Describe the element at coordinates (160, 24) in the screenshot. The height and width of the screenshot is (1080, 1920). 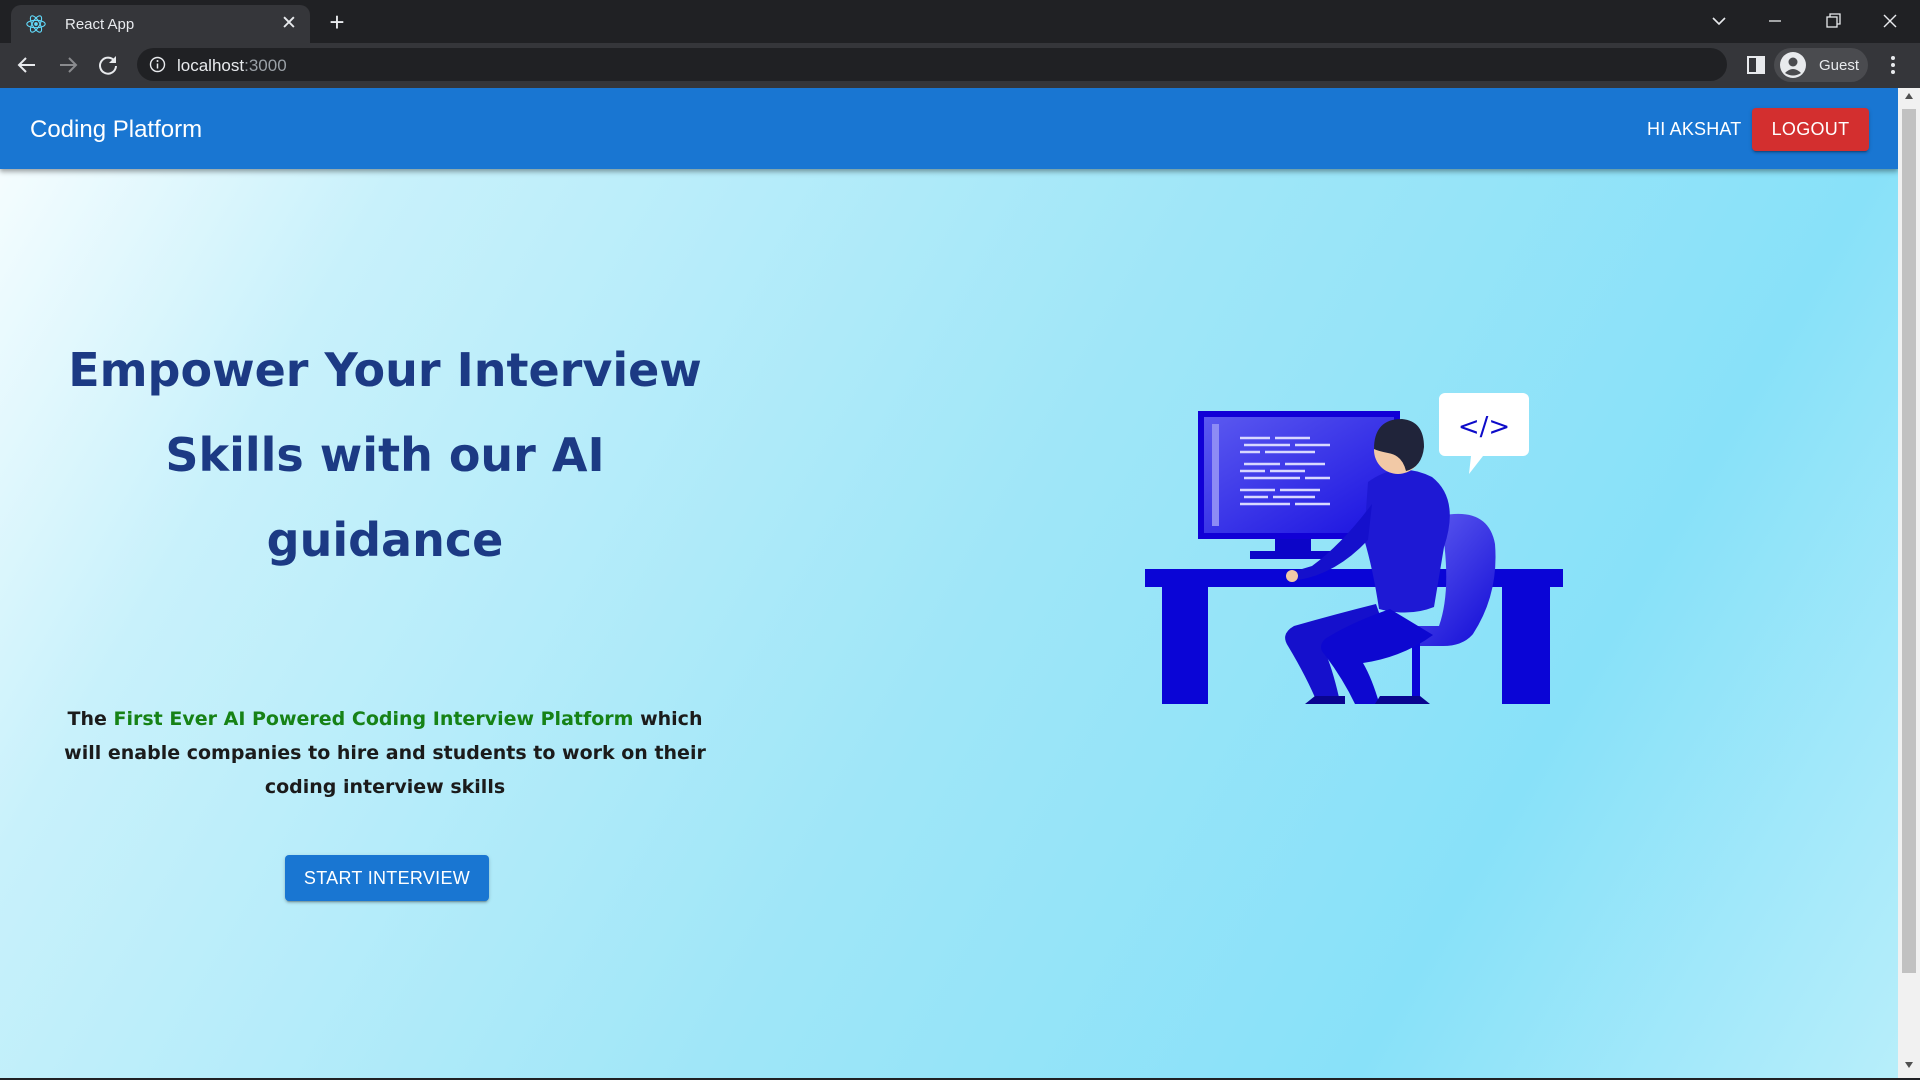
I see `browser-tab: React App ✕` at that location.